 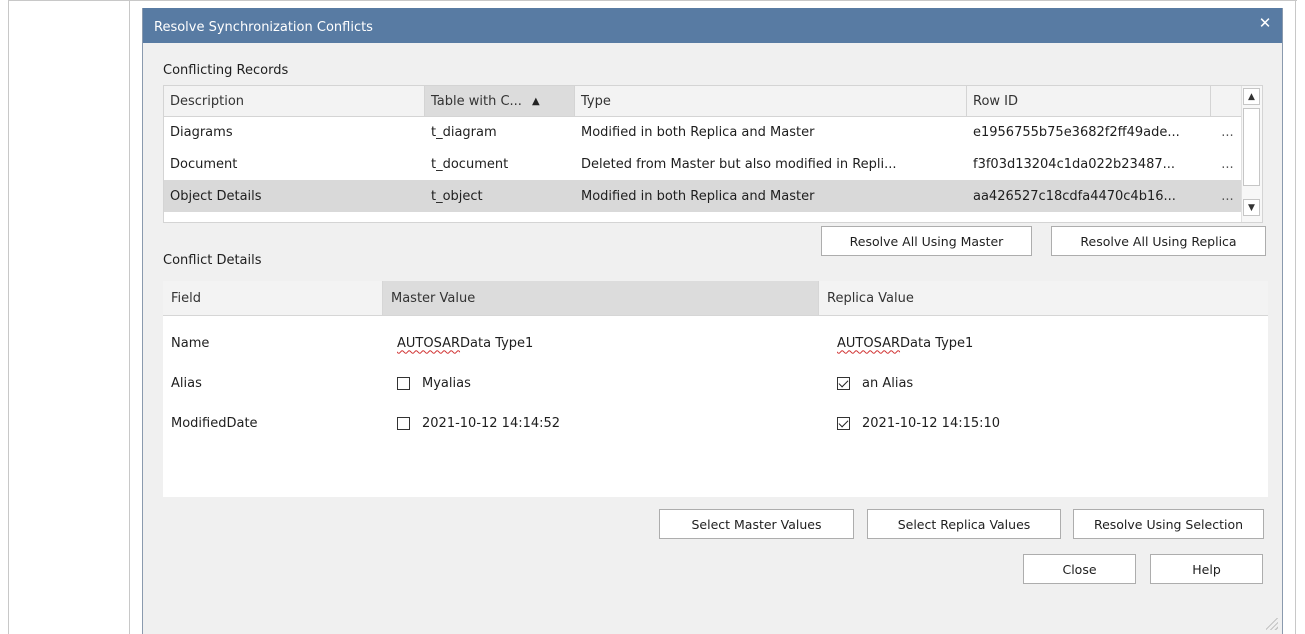 I want to click on column-header-replica-value: Replica Value, so click(x=1043, y=298).